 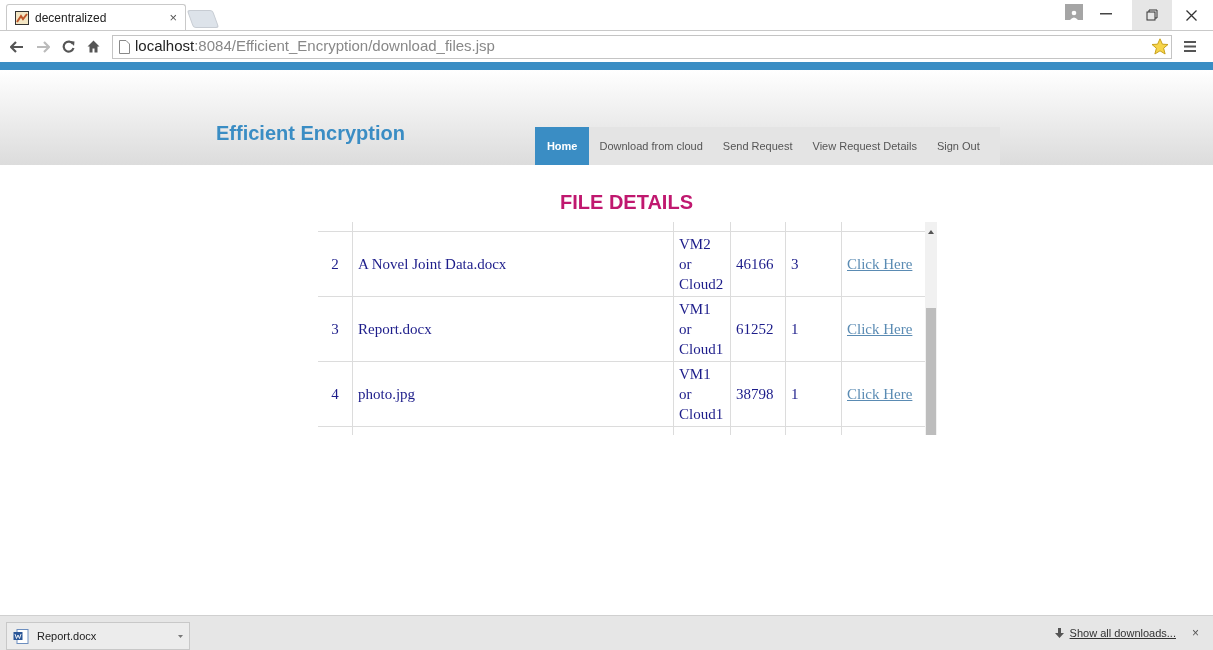 I want to click on row-number: 2, so click(x=335, y=264).